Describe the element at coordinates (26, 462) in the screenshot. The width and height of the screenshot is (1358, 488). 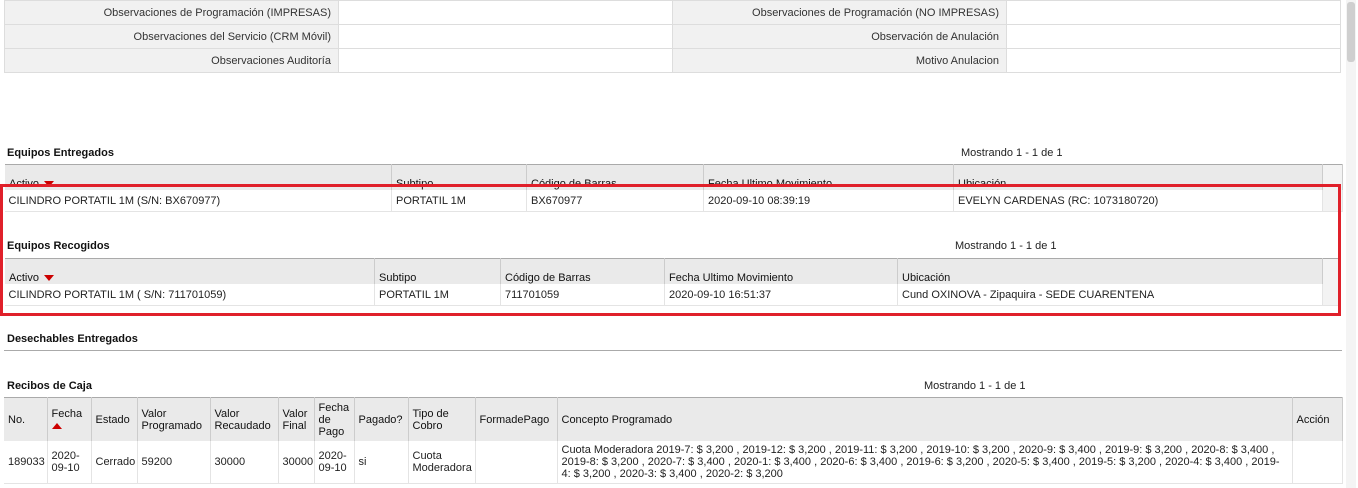
I see `cell-no: 189033` at that location.